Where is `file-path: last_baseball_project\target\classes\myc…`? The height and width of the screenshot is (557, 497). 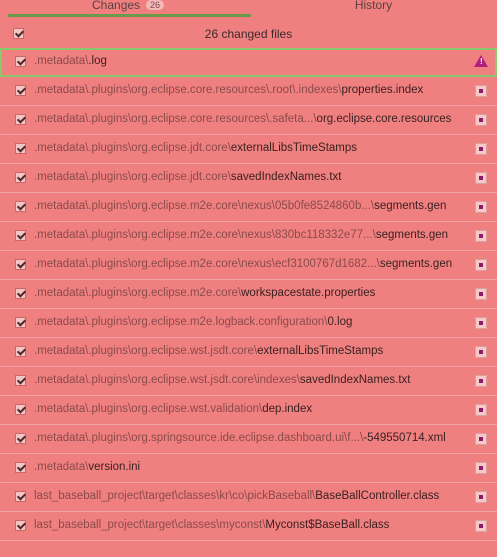
file-path: last_baseball_project\target\classes\myc… is located at coordinates (211, 525).